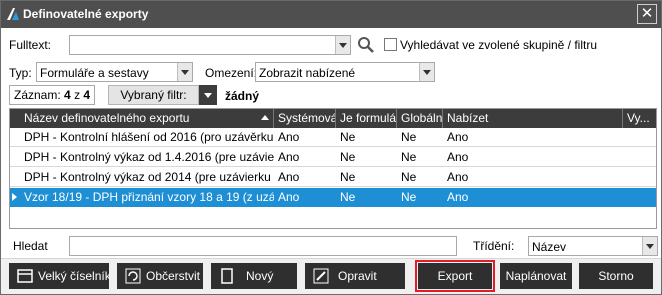 The image size is (662, 295). What do you see at coordinates (20, 73) in the screenshot?
I see `type-label: Typ:` at bounding box center [20, 73].